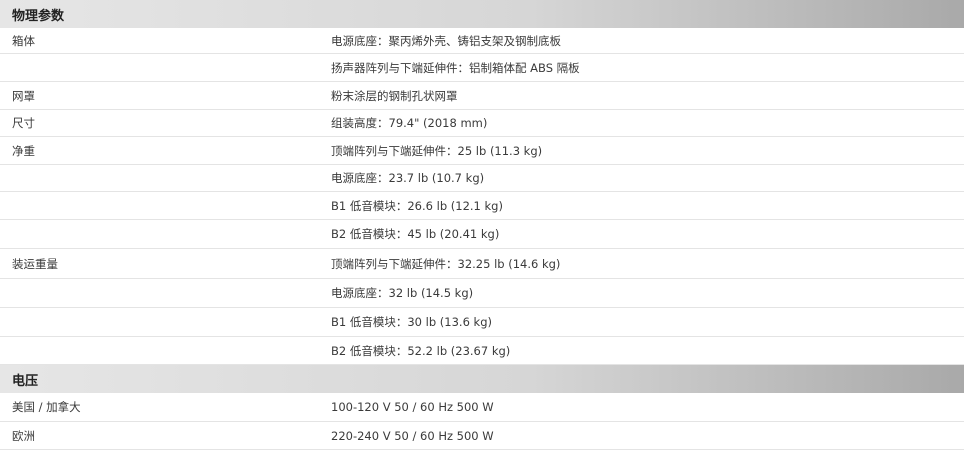 Image resolution: width=964 pixels, height=451 pixels. What do you see at coordinates (482, 96) in the screenshot?
I see `table-row: 网罩 粉末涂层的钢制孔状网罩` at bounding box center [482, 96].